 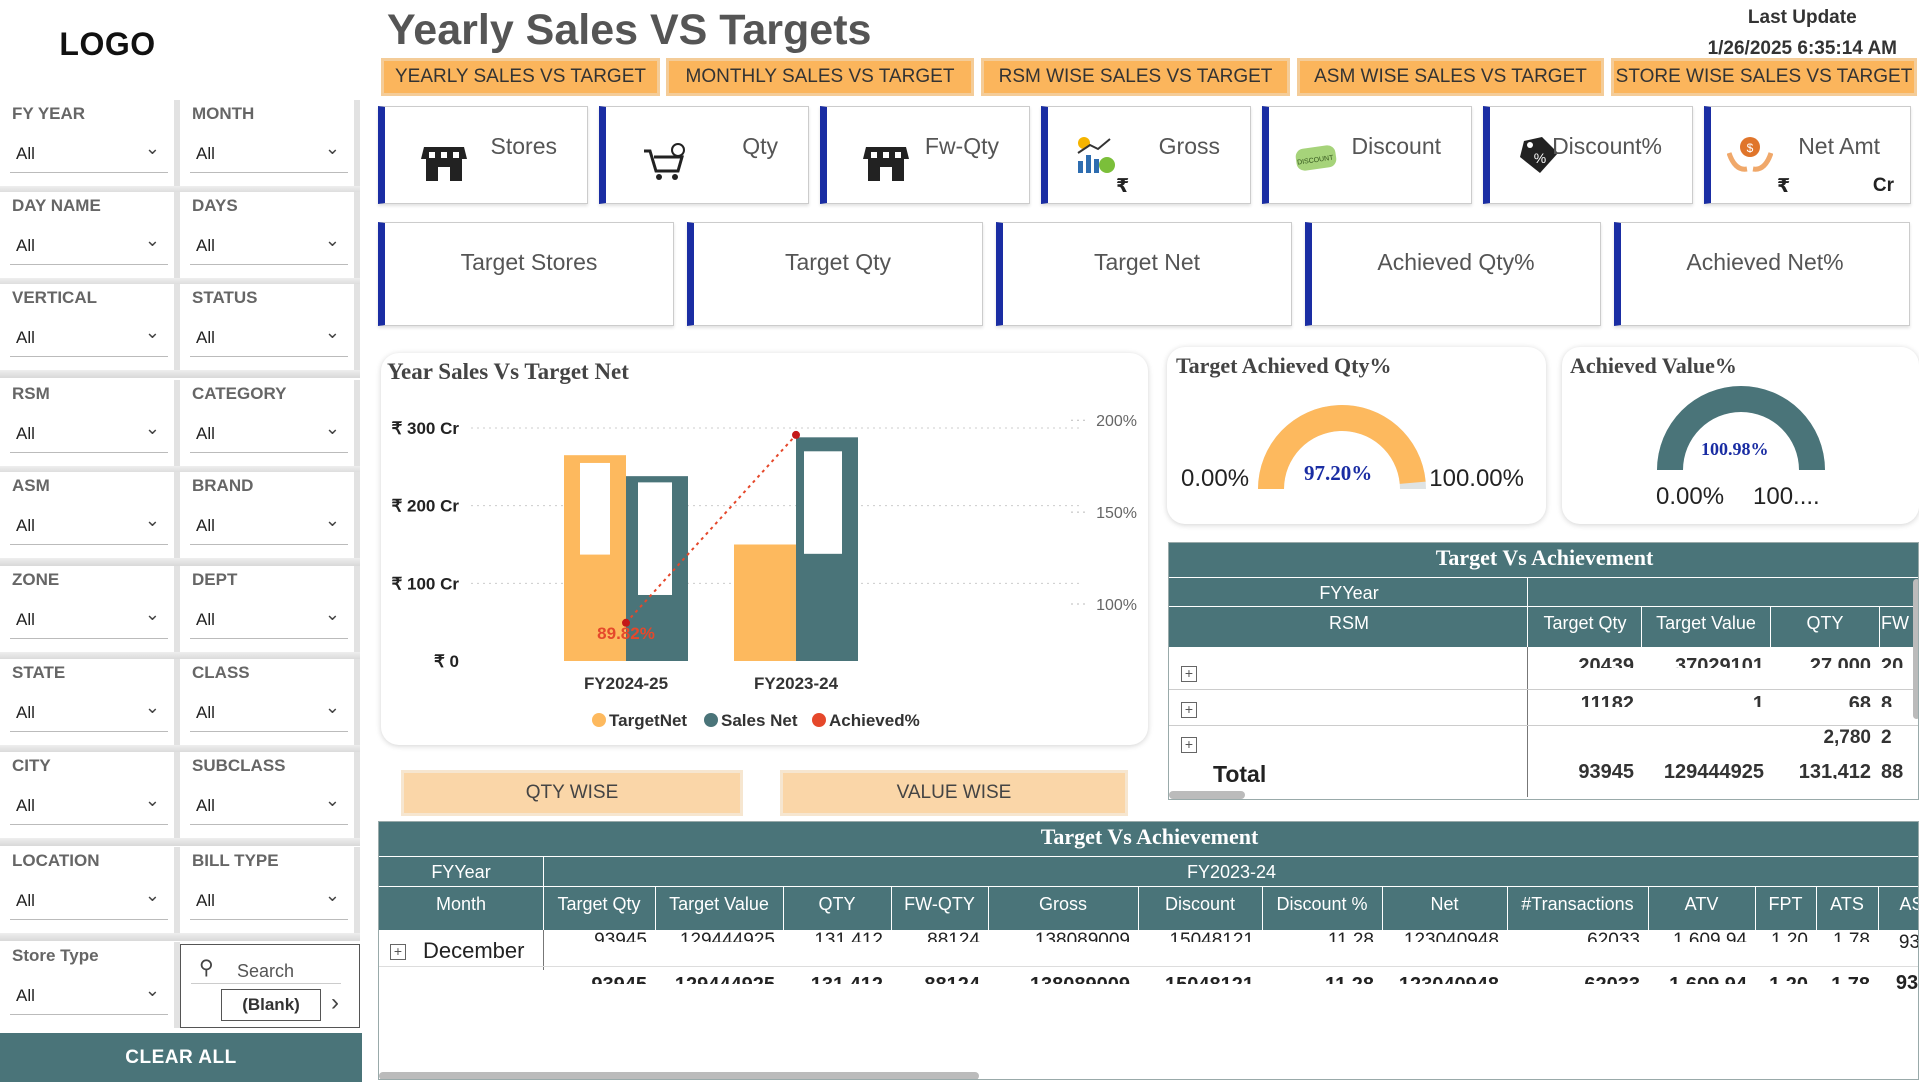 I want to click on col-header: ASP, so click(x=1898, y=904).